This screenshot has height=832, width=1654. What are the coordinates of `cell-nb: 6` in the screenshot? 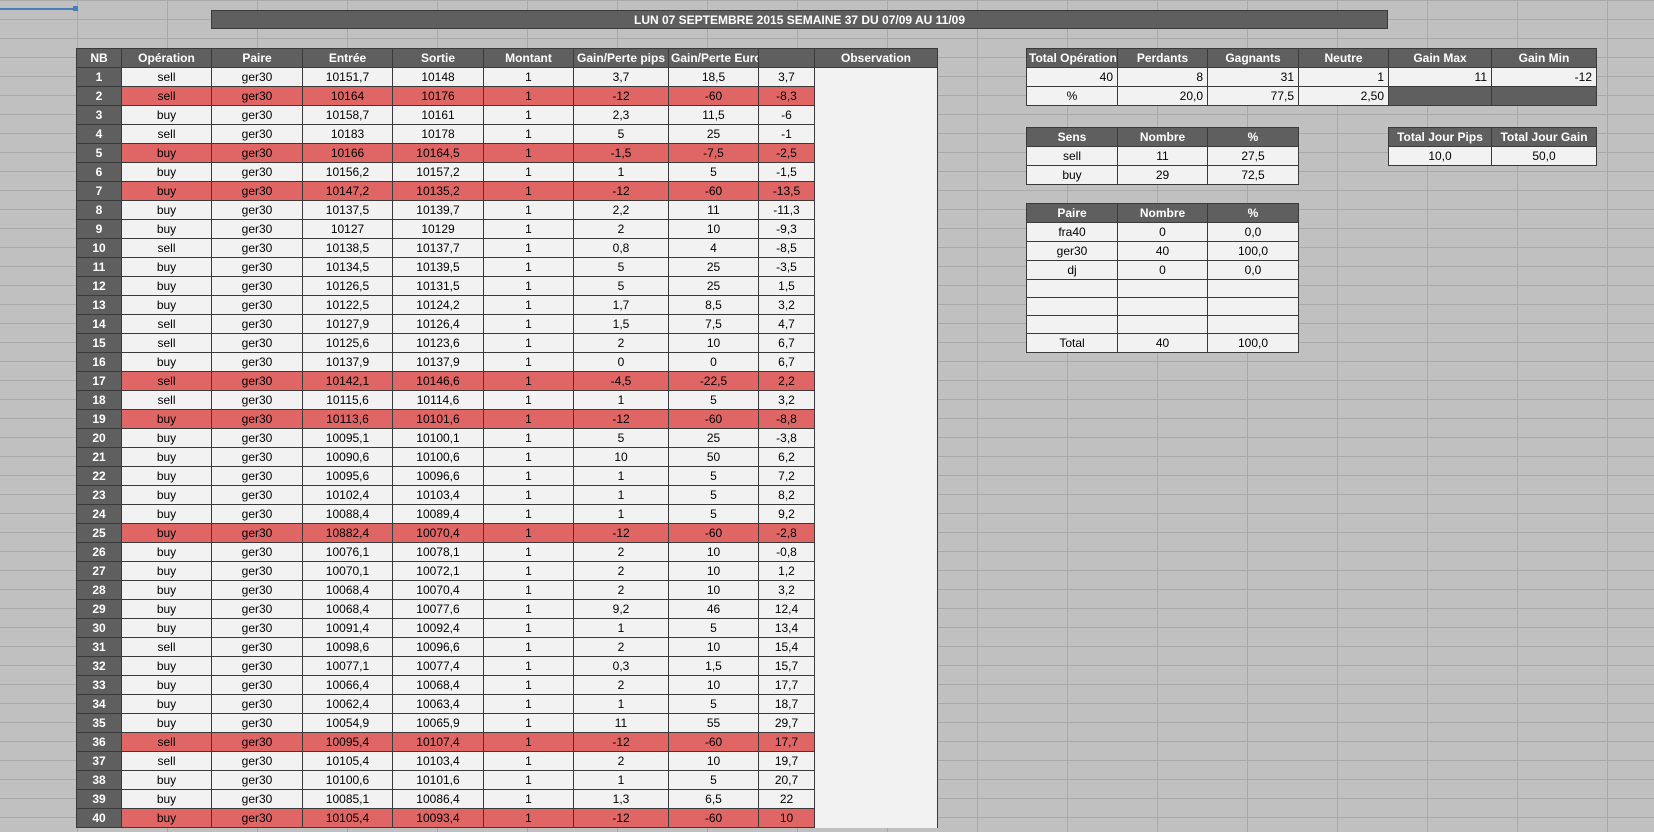 It's located at (99, 172).